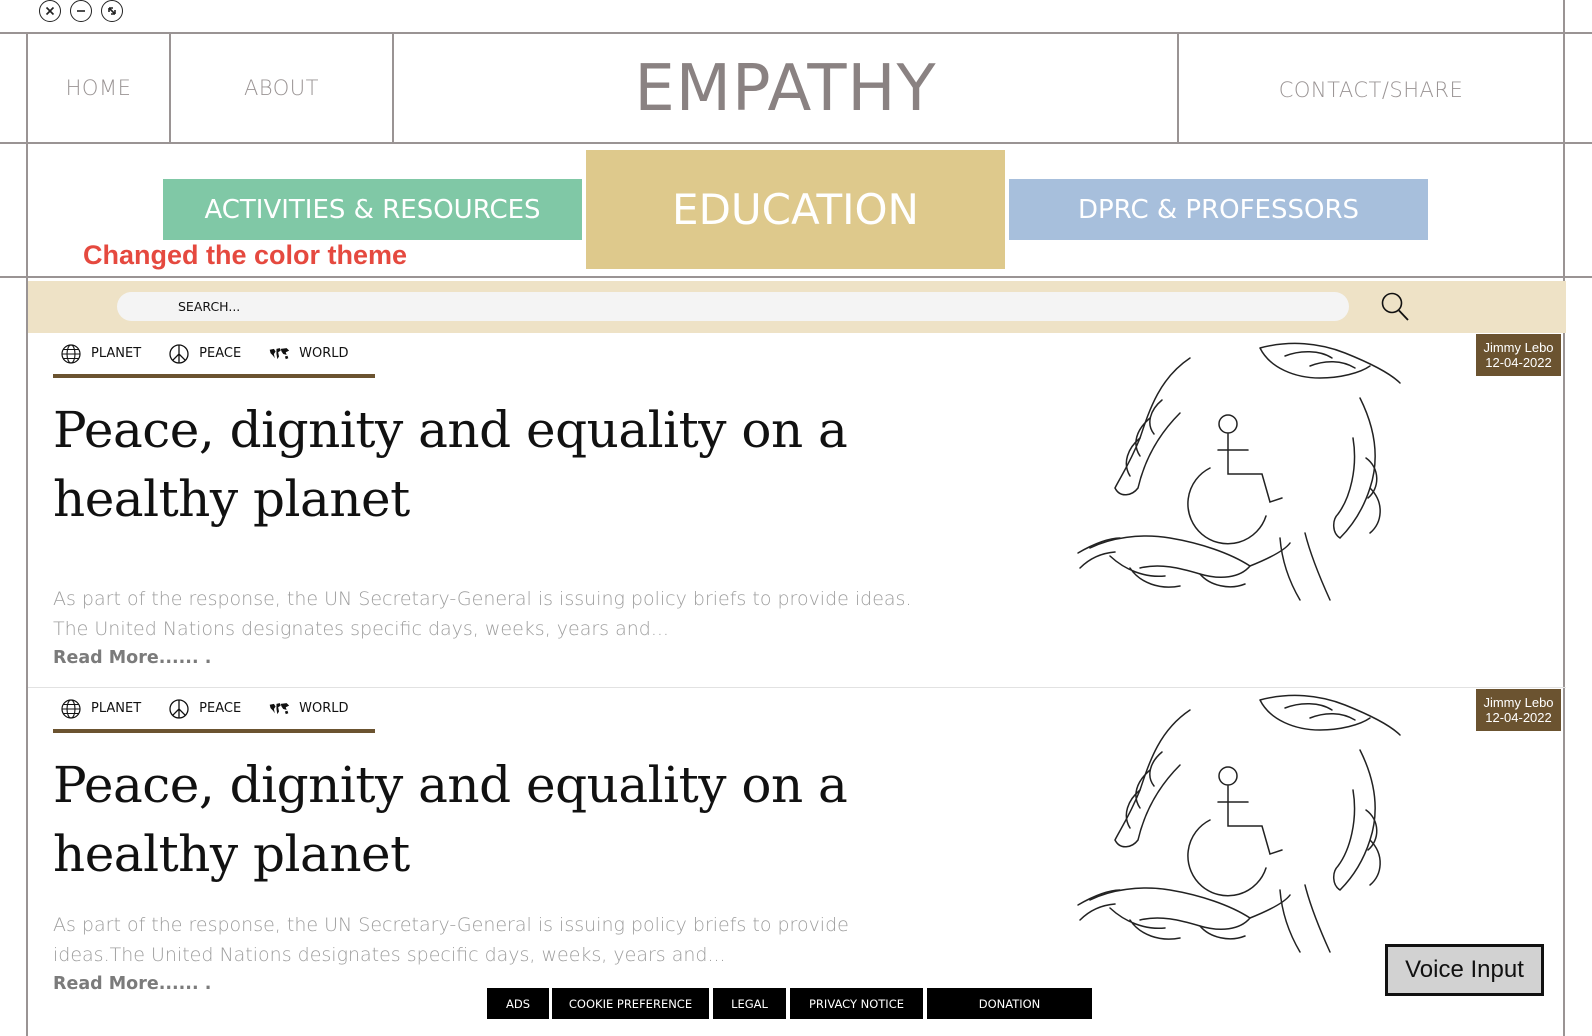 This screenshot has width=1592, height=1036. I want to click on window-minimize-button, so click(81, 11).